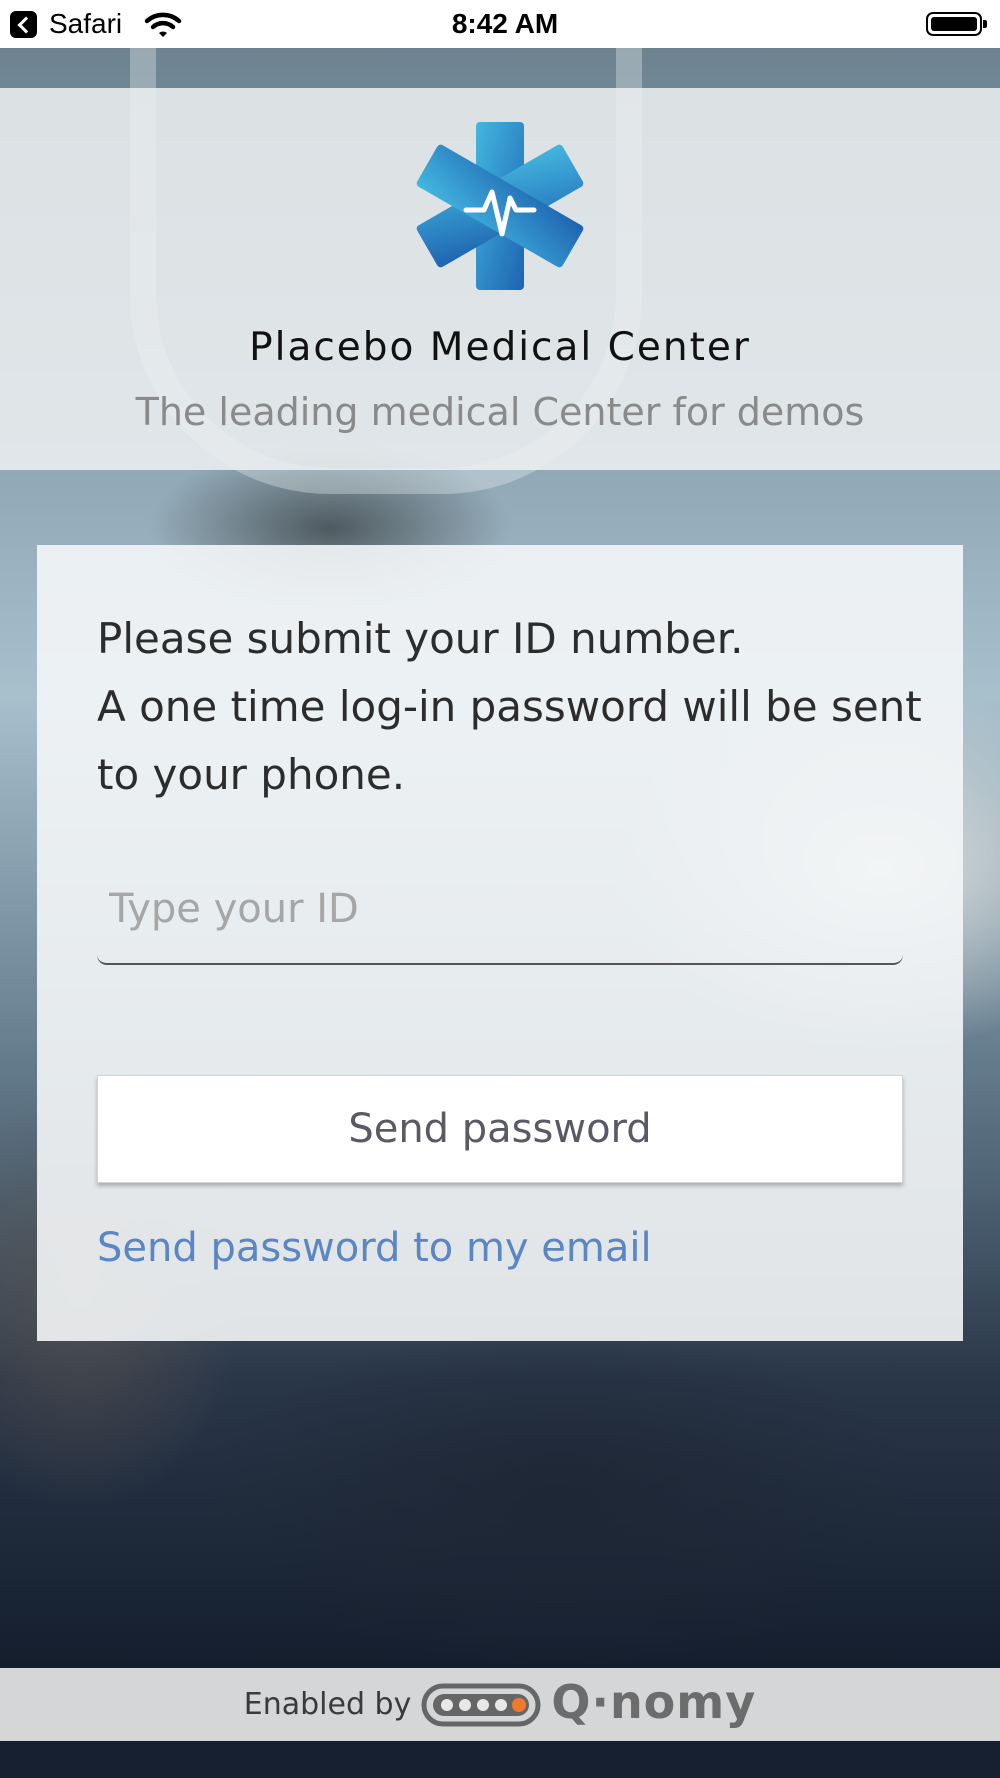  Describe the element at coordinates (505, 23) in the screenshot. I see `clock: 8:42 AM` at that location.